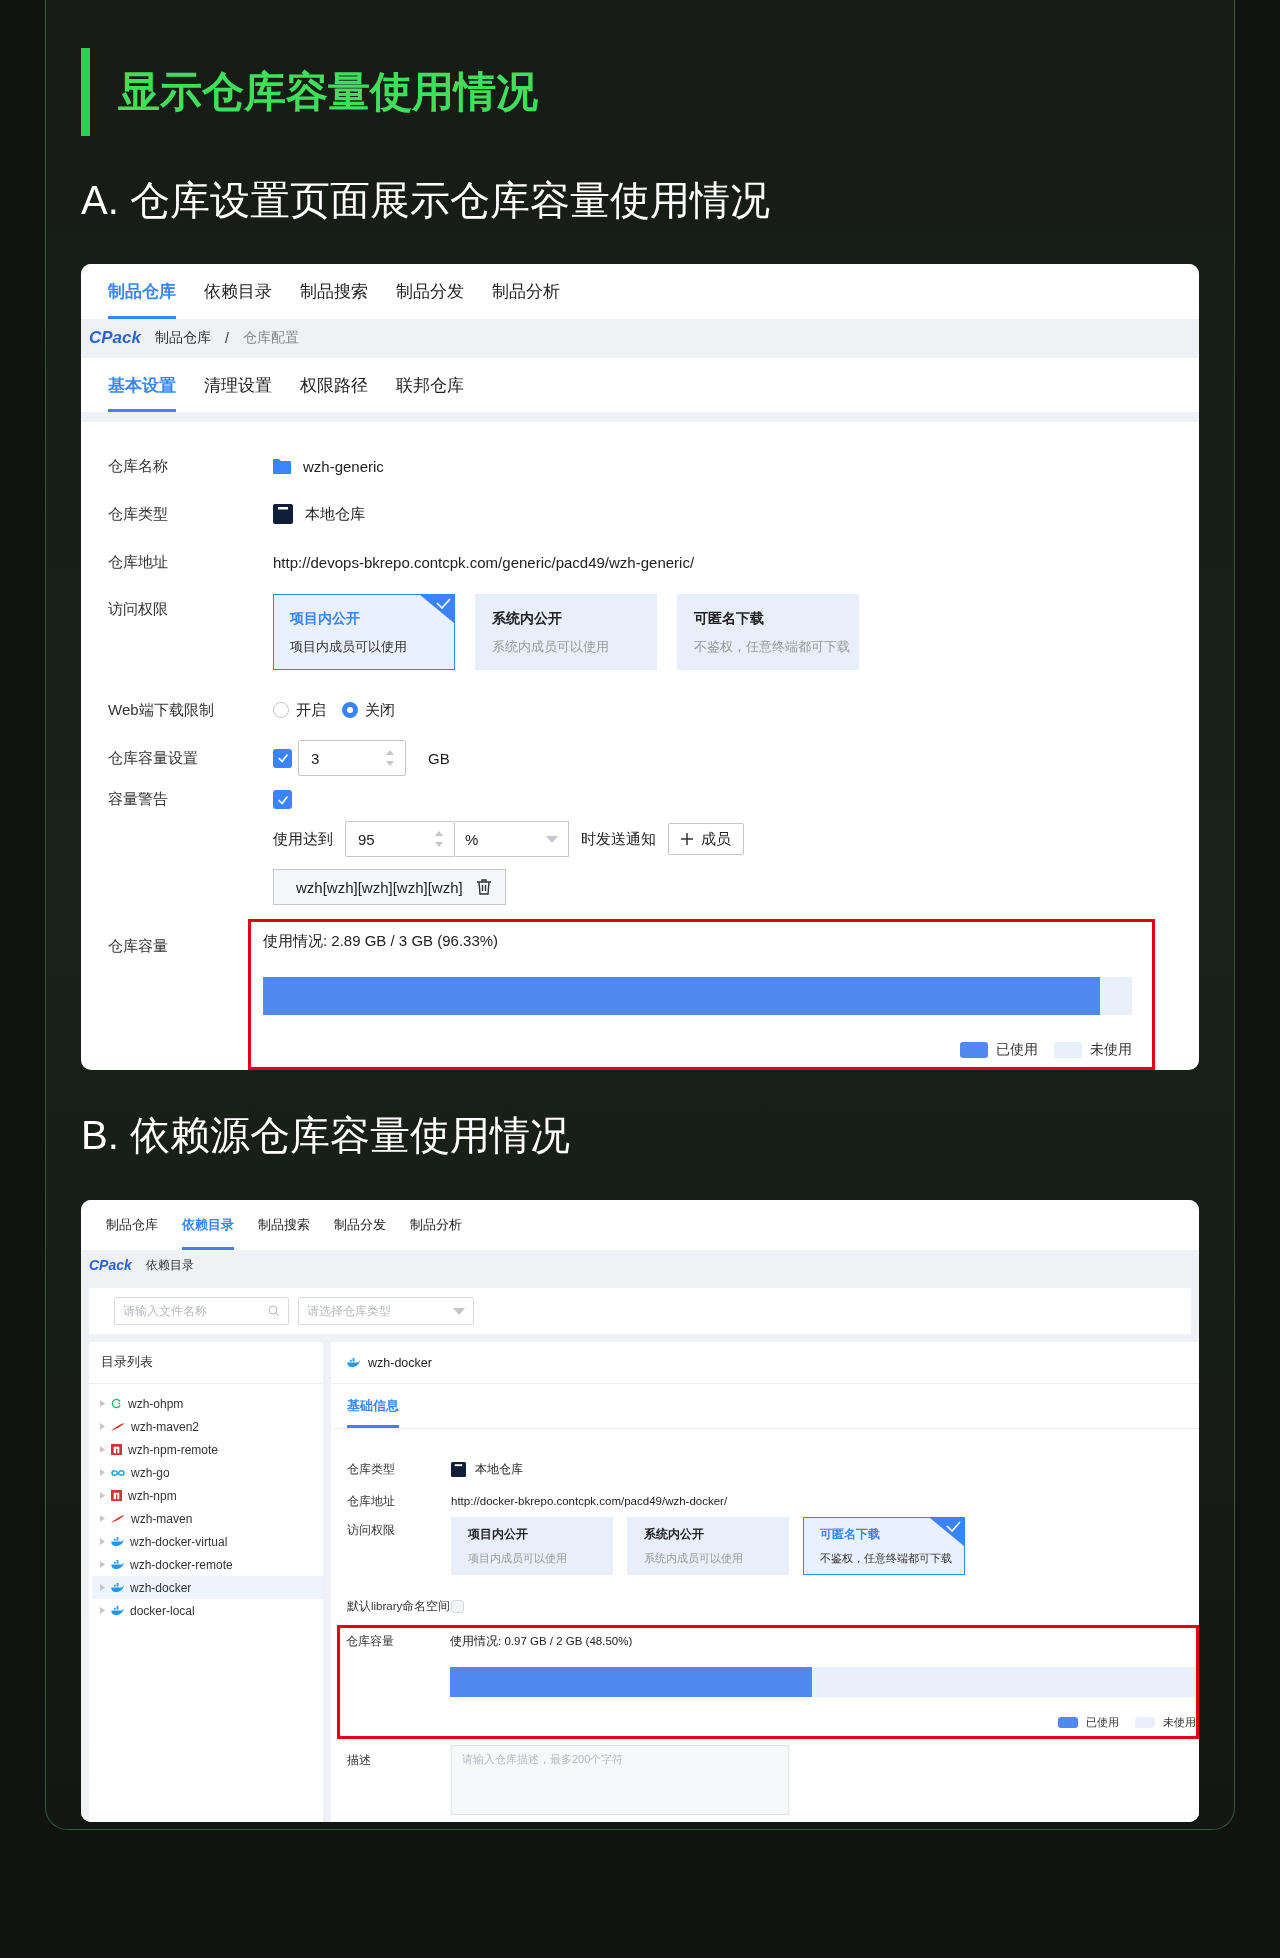  I want to click on tree-item: wzh-npm-remote, so click(207, 1449).